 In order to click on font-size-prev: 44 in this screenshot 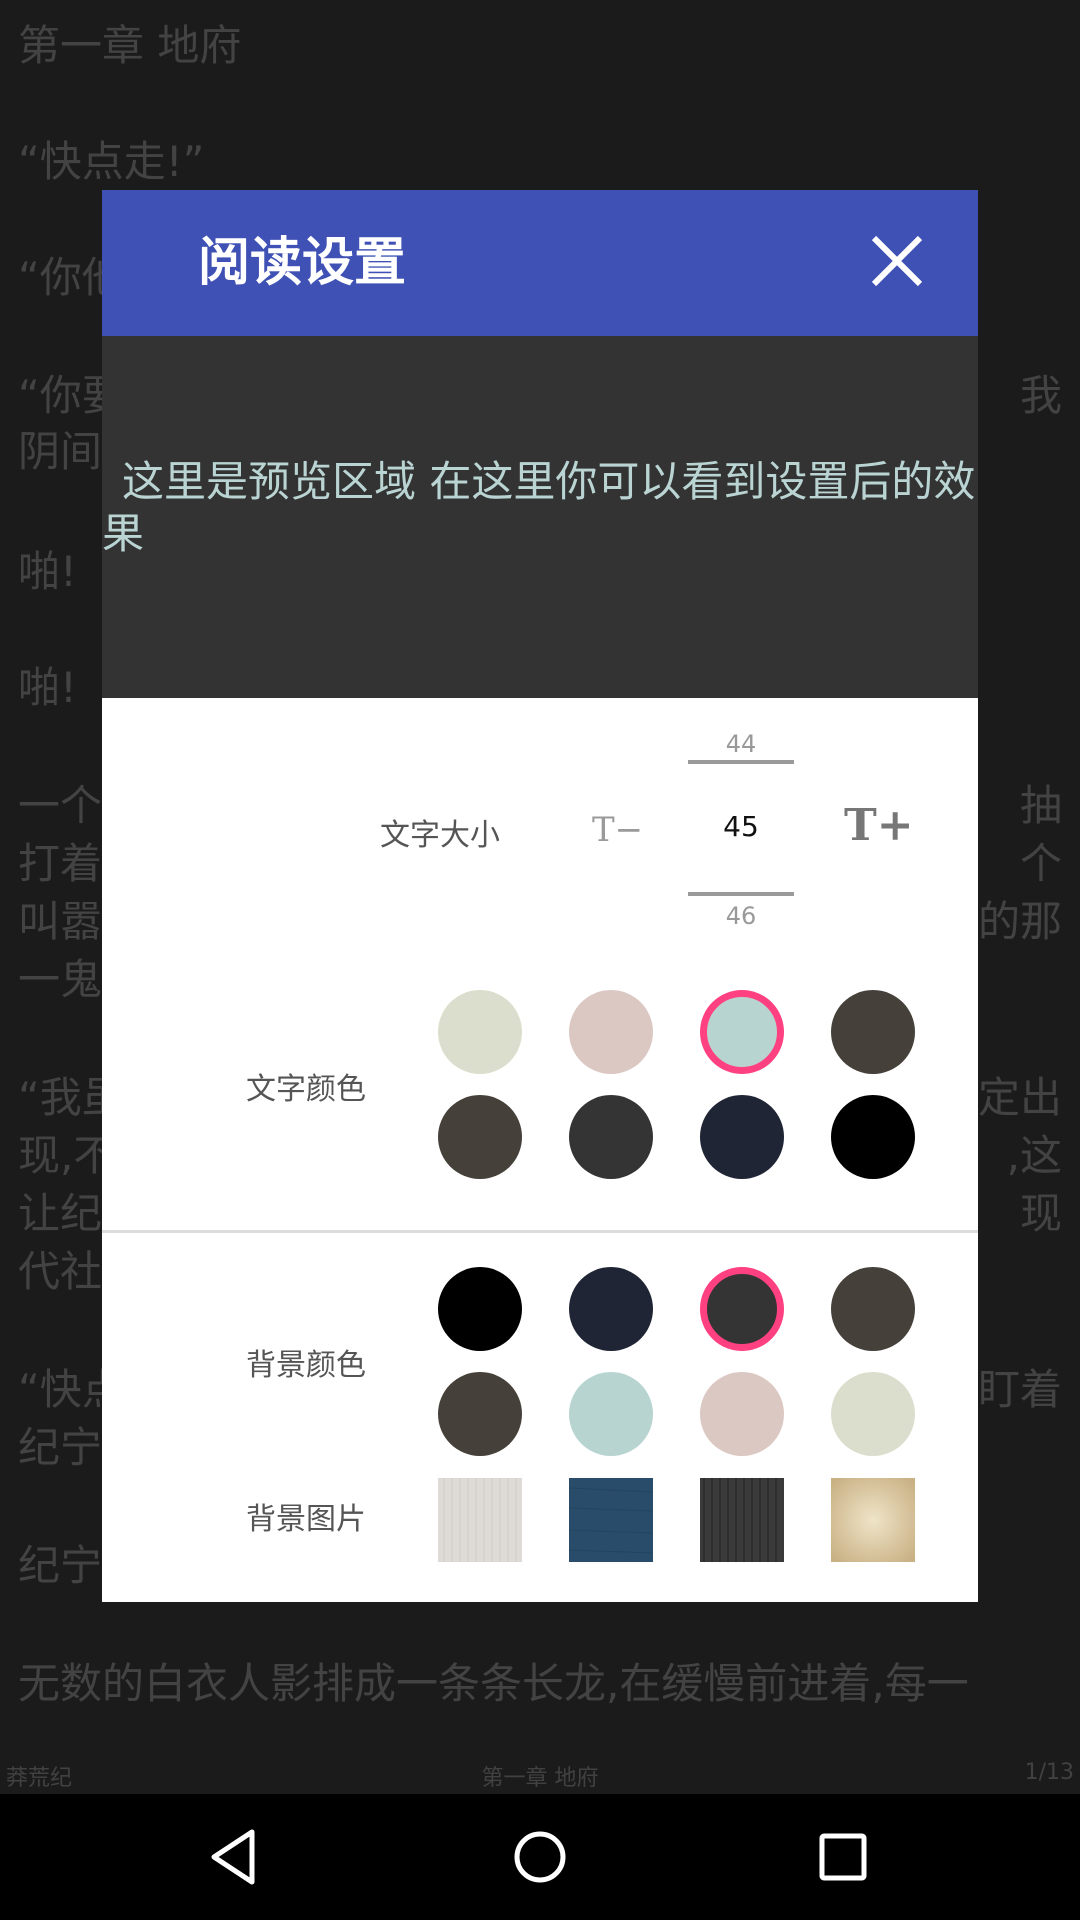, I will do `click(741, 744)`.